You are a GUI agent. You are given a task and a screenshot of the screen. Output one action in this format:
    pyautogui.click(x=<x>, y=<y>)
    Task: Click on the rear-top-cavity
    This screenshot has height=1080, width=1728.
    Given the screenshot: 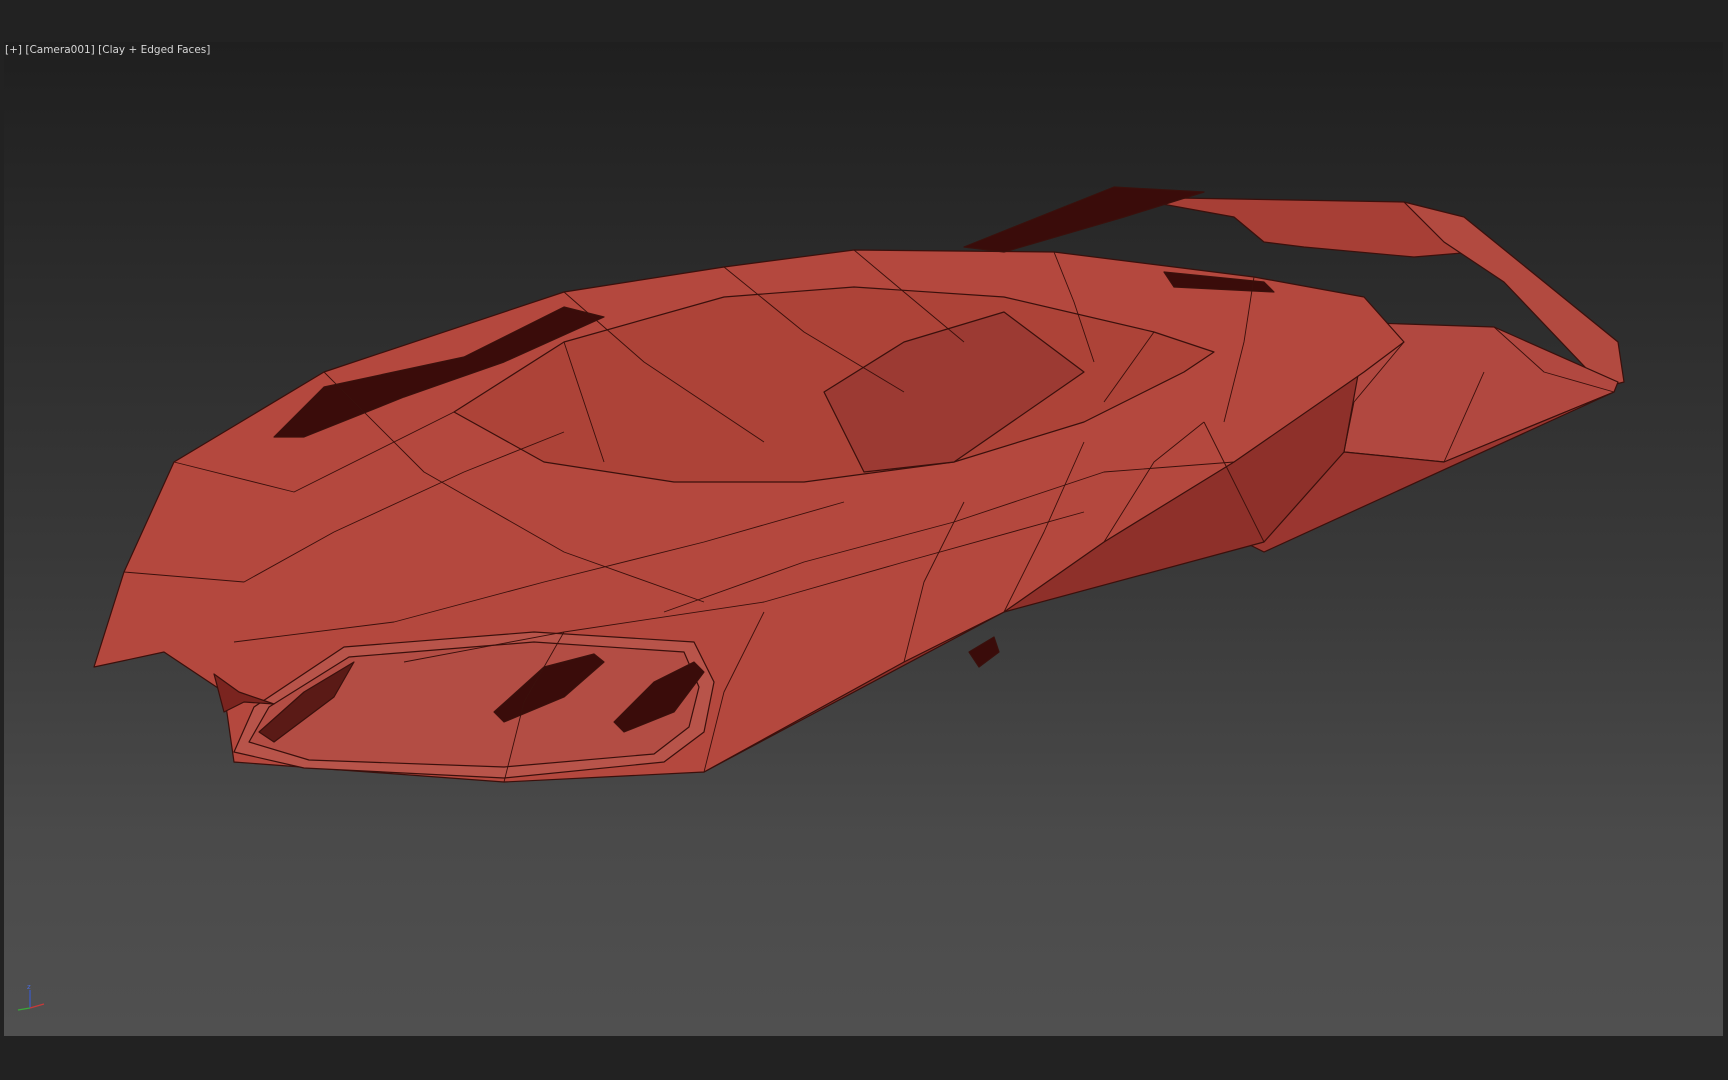 What is the action you would take?
    pyautogui.click(x=1084, y=219)
    